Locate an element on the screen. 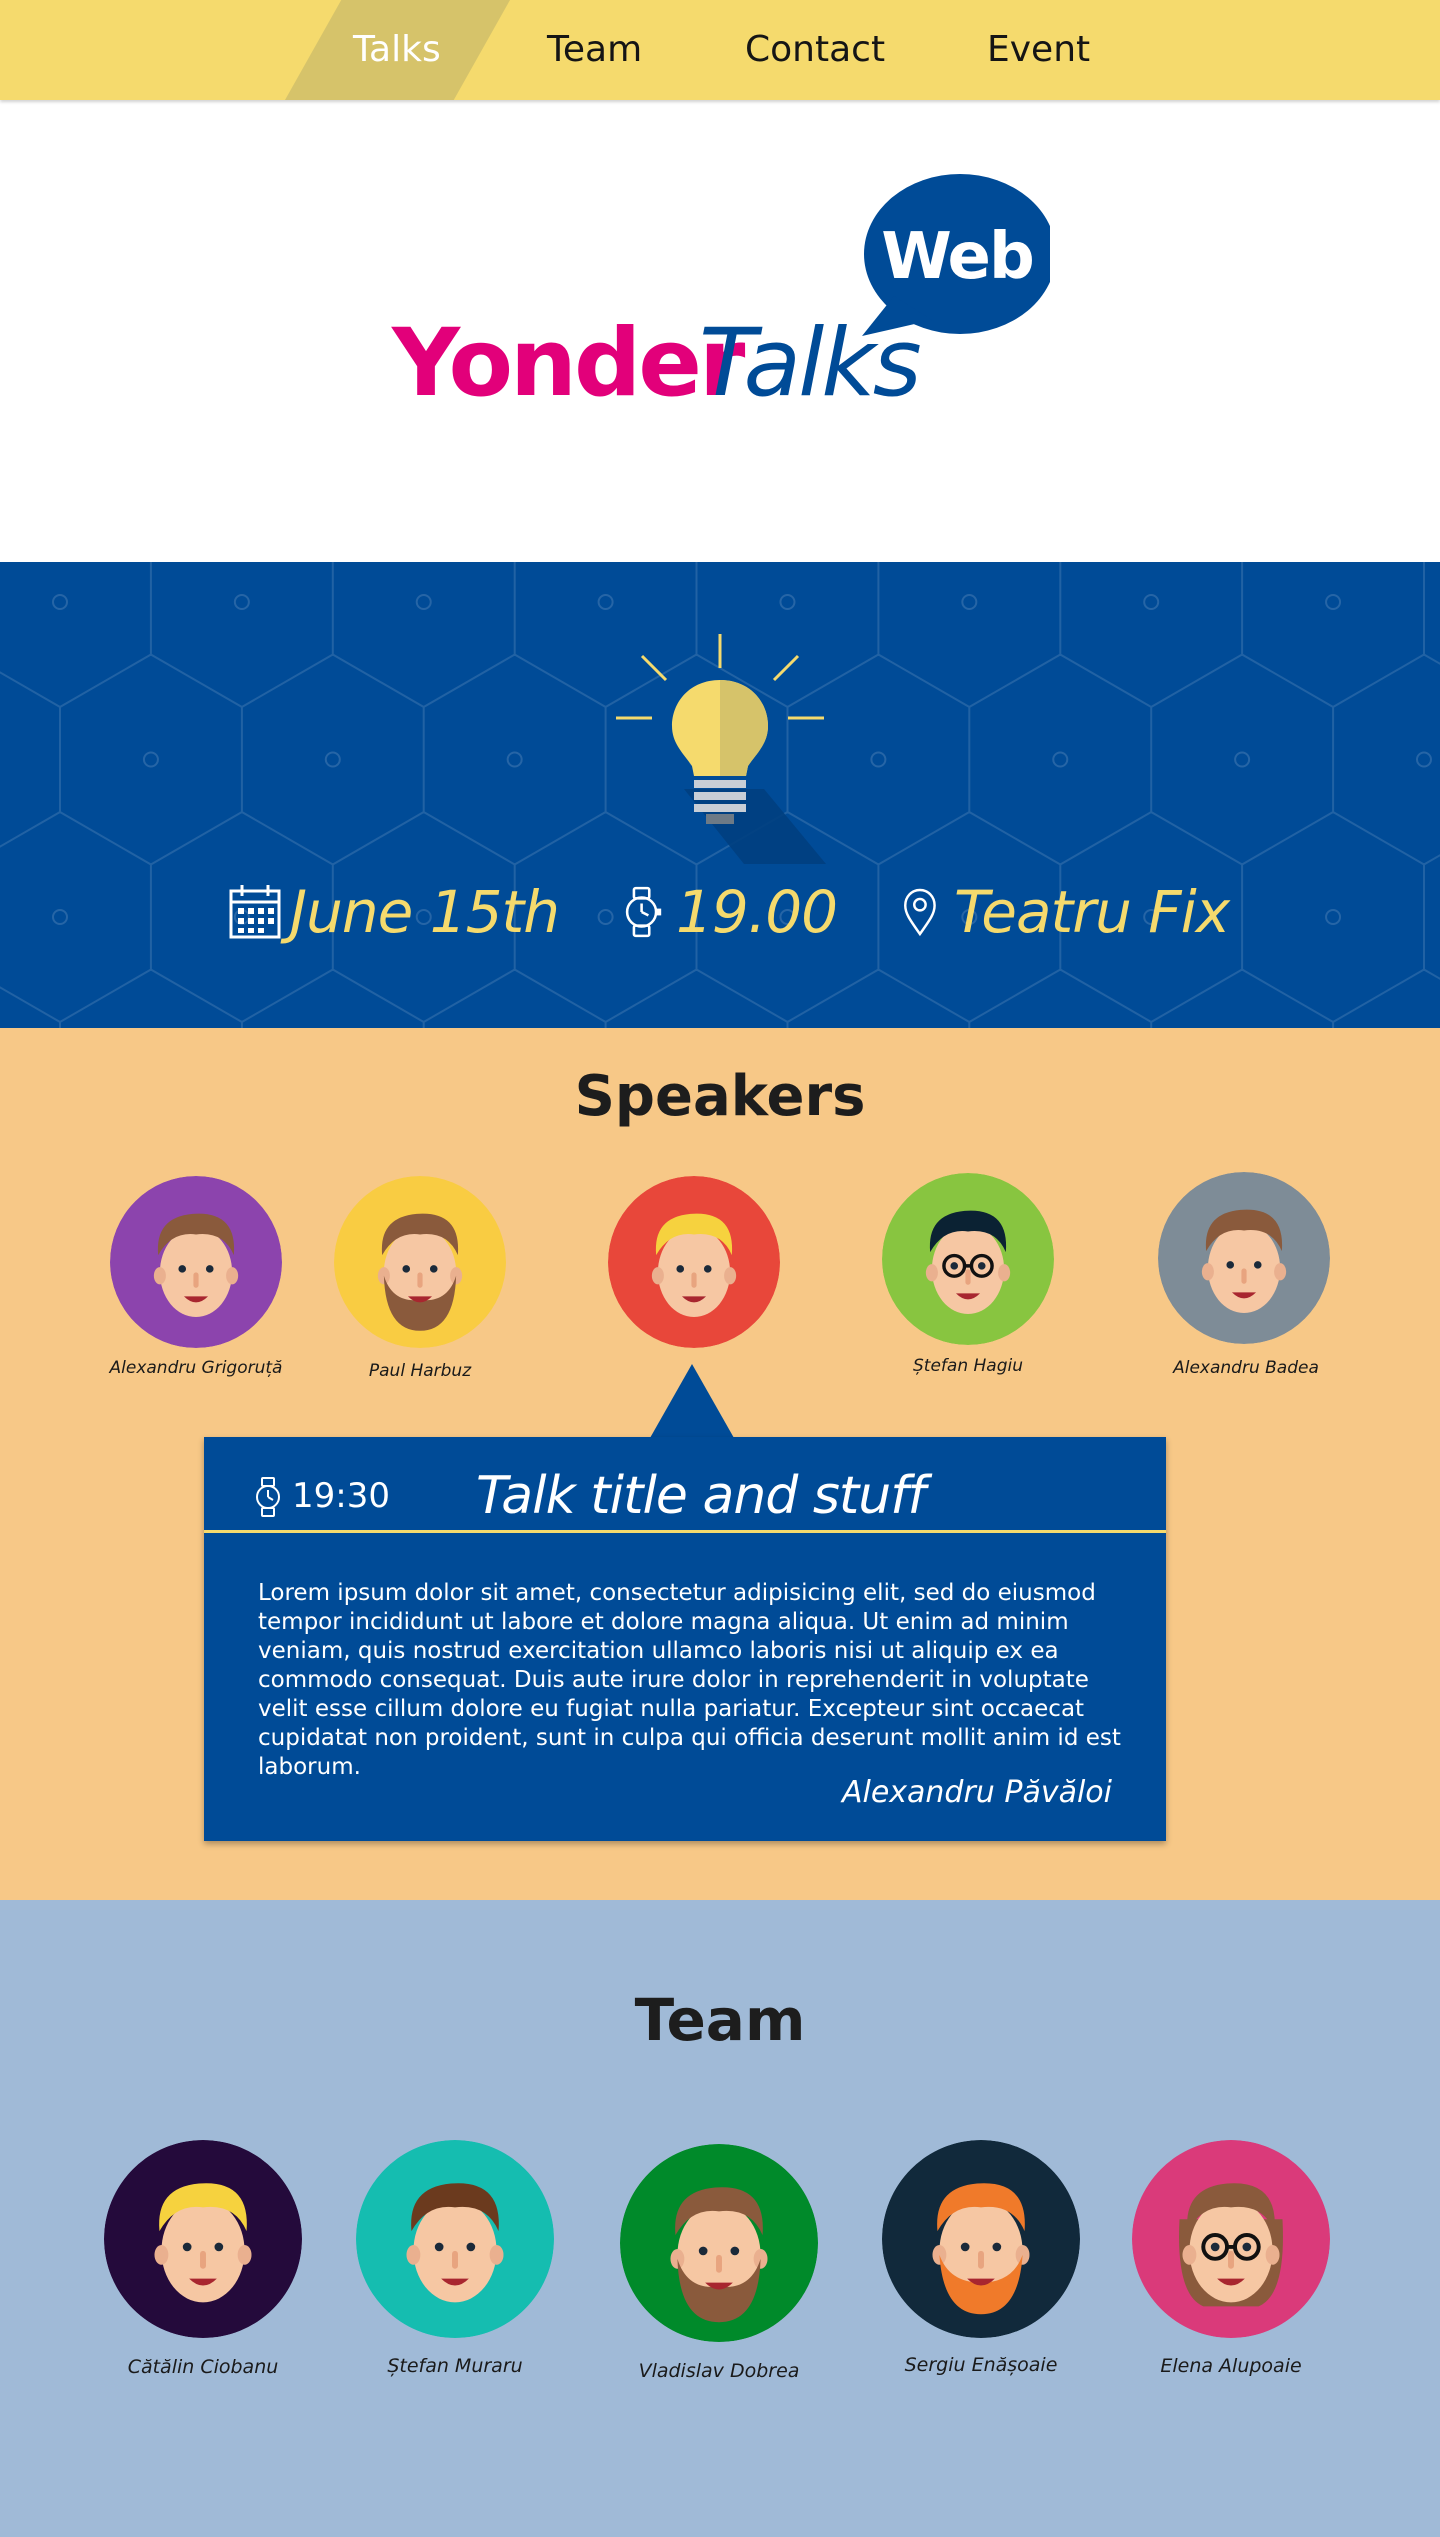 This screenshot has width=1440, height=2537. event-date: June 15th is located at coordinates (394, 912).